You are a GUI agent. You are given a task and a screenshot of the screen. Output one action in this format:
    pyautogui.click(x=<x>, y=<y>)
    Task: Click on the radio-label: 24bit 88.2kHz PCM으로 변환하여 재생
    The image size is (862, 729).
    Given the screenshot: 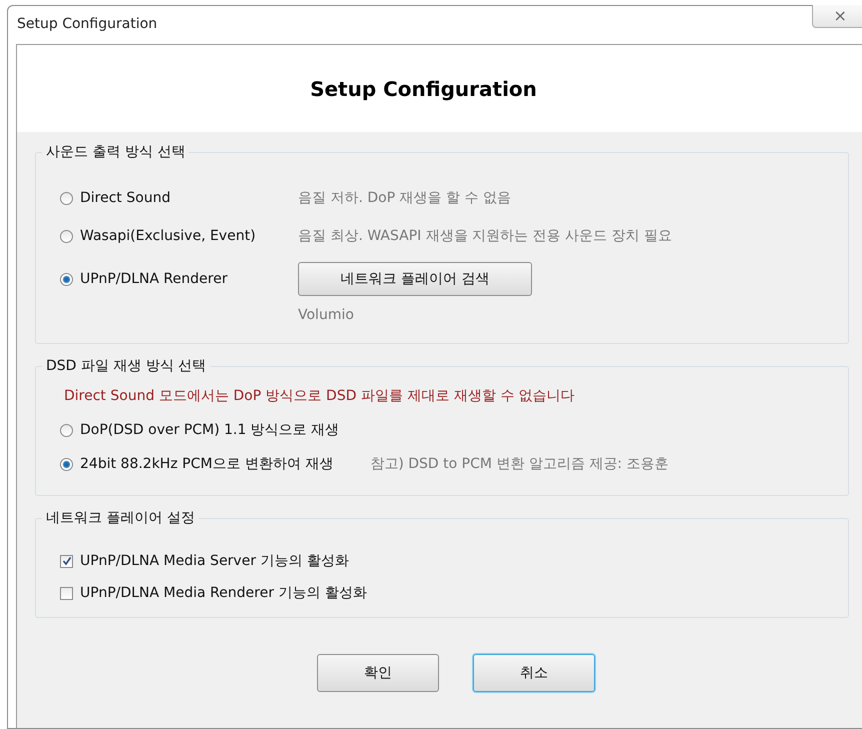 What is the action you would take?
    pyautogui.click(x=207, y=464)
    